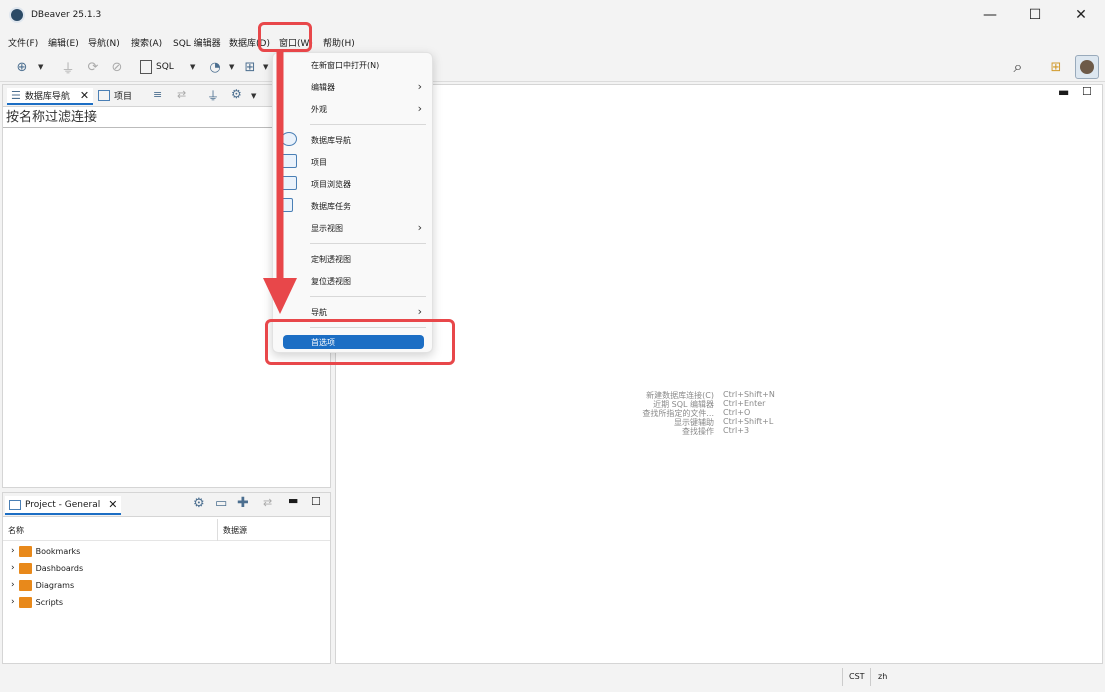 Image resolution: width=1105 pixels, height=692 pixels. What do you see at coordinates (552, 16) in the screenshot?
I see `title-bar: DBeaver 25.1.3 — ☐ ✕` at bounding box center [552, 16].